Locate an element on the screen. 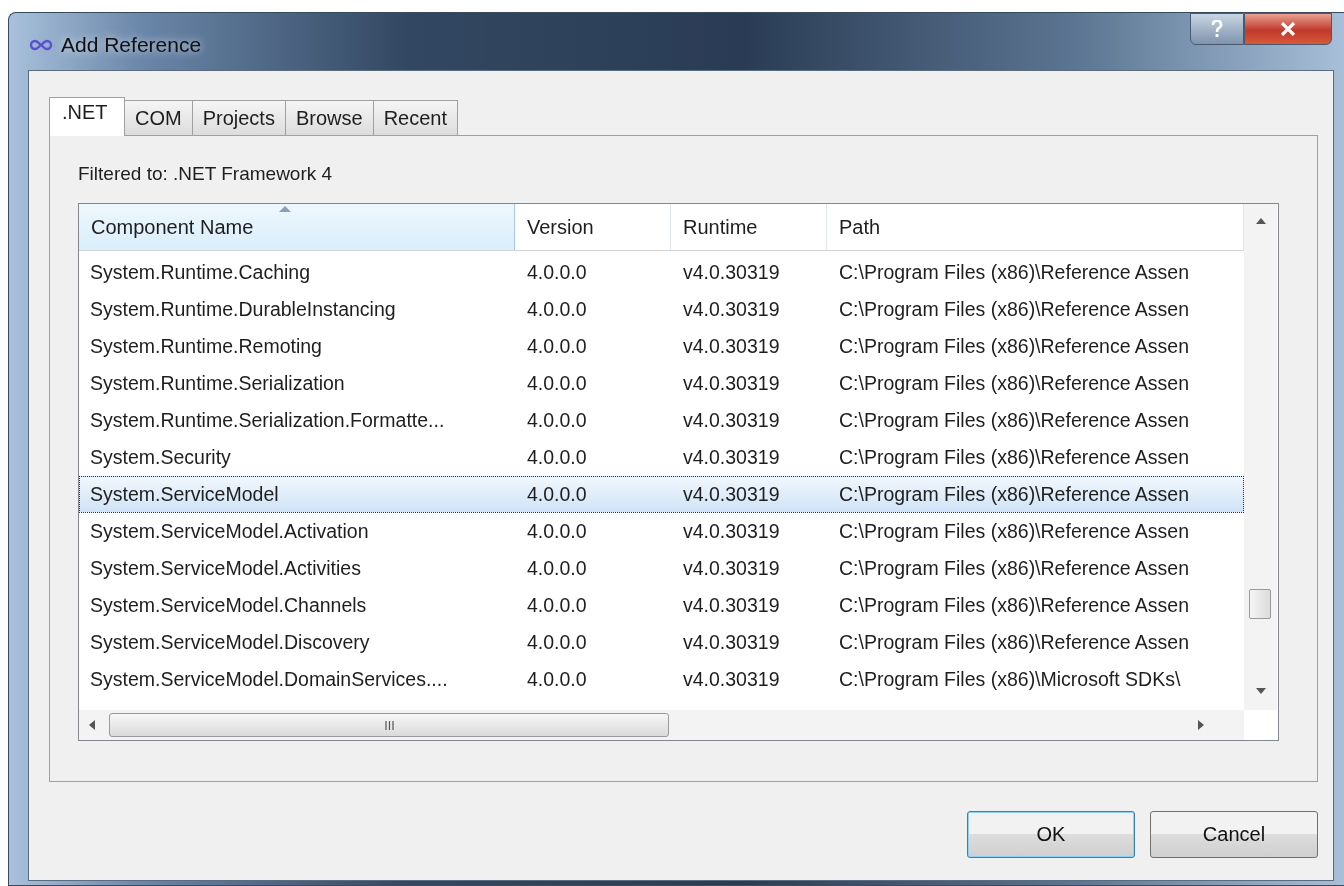 This screenshot has width=1344, height=886. table-cell: System.ServiceModel is located at coordinates (184, 494).